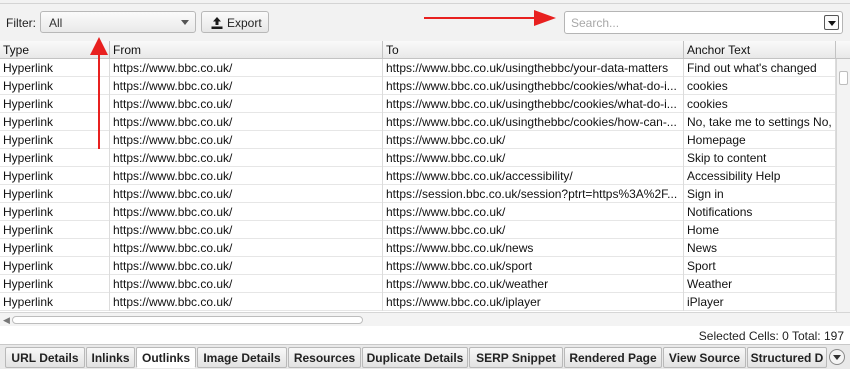 The height and width of the screenshot is (369, 850). Describe the element at coordinates (21, 23) in the screenshot. I see `filter-label: Filter:` at that location.